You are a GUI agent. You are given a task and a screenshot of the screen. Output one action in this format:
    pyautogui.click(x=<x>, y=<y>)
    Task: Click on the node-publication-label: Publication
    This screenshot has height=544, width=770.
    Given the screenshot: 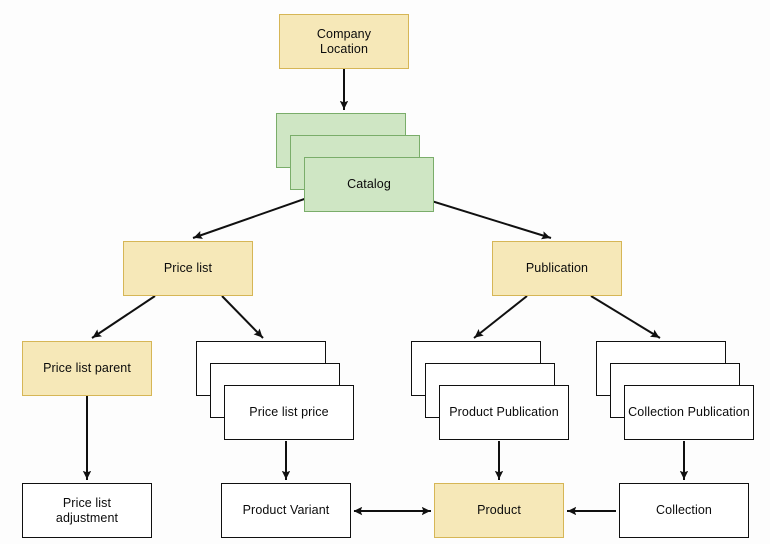 What is the action you would take?
    pyautogui.click(x=557, y=268)
    